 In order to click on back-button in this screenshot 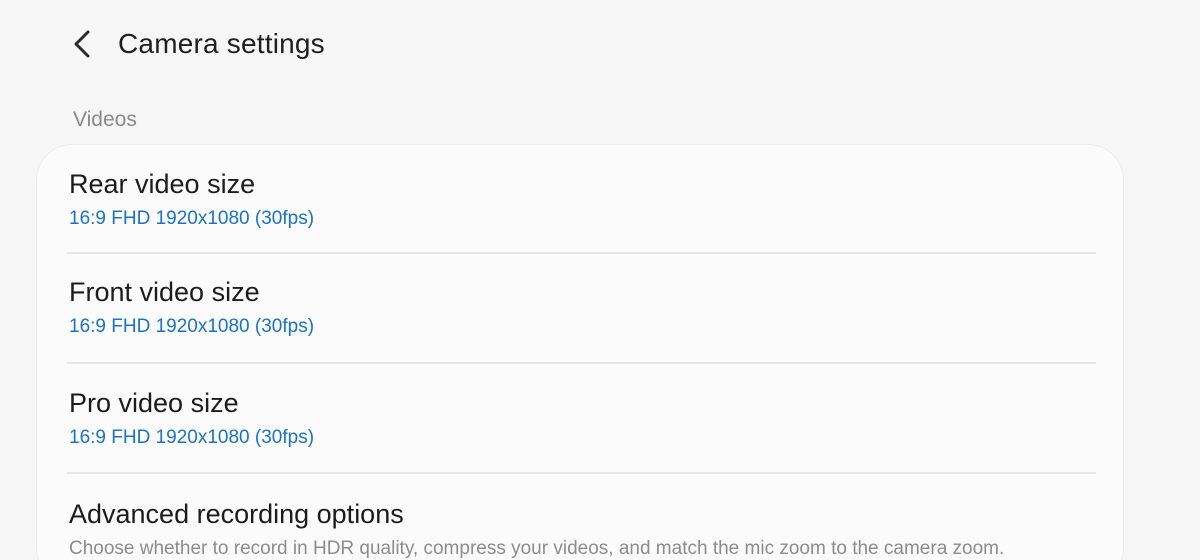, I will do `click(82, 44)`.